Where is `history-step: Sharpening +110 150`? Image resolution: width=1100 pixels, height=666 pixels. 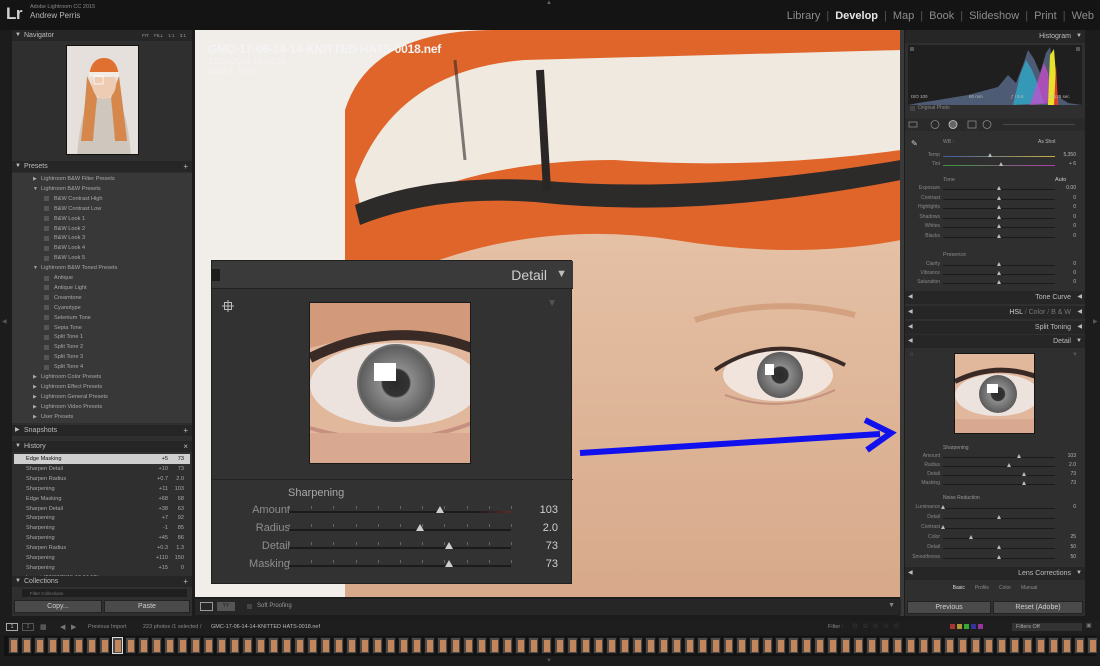
history-step: Sharpening +110 150 is located at coordinates (102, 558).